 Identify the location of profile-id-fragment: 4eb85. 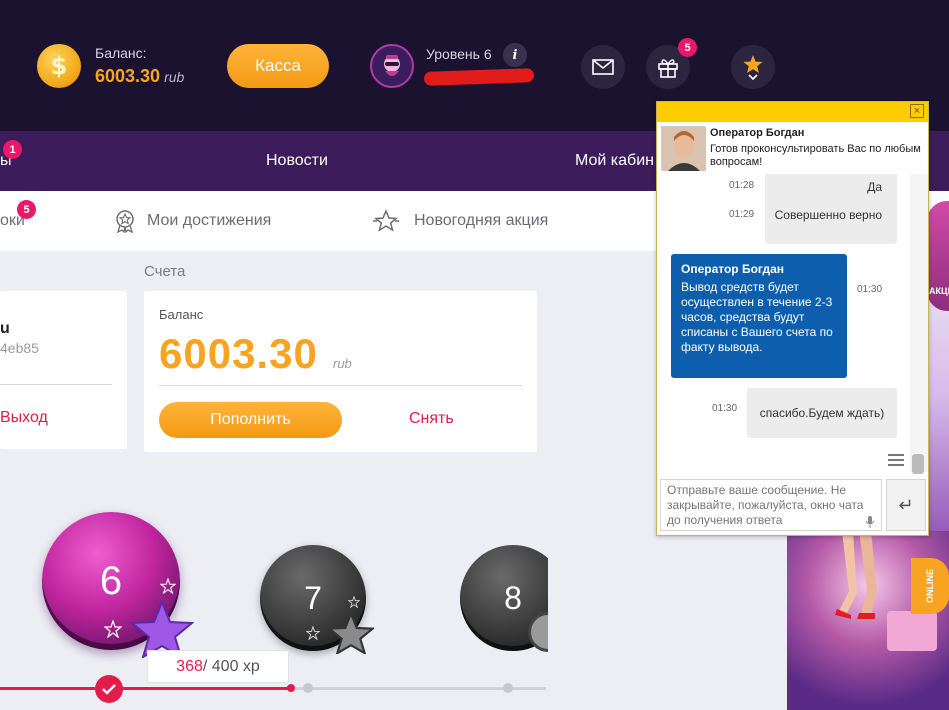
(19, 348).